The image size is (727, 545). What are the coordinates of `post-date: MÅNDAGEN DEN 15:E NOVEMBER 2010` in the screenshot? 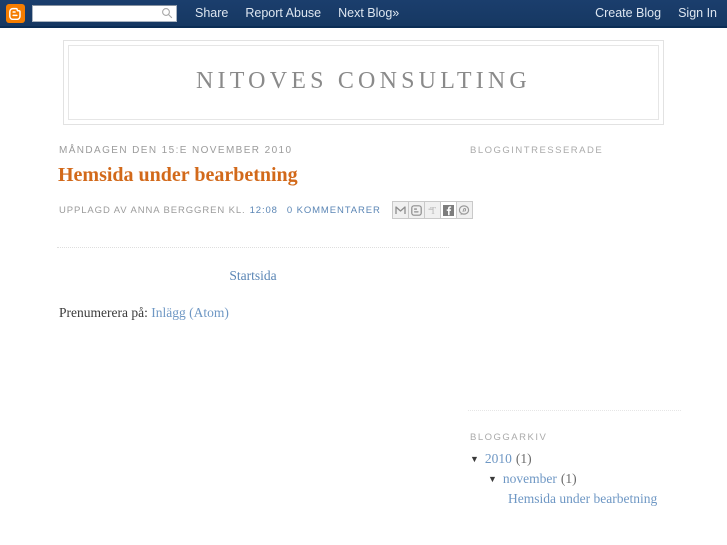 It's located at (176, 150).